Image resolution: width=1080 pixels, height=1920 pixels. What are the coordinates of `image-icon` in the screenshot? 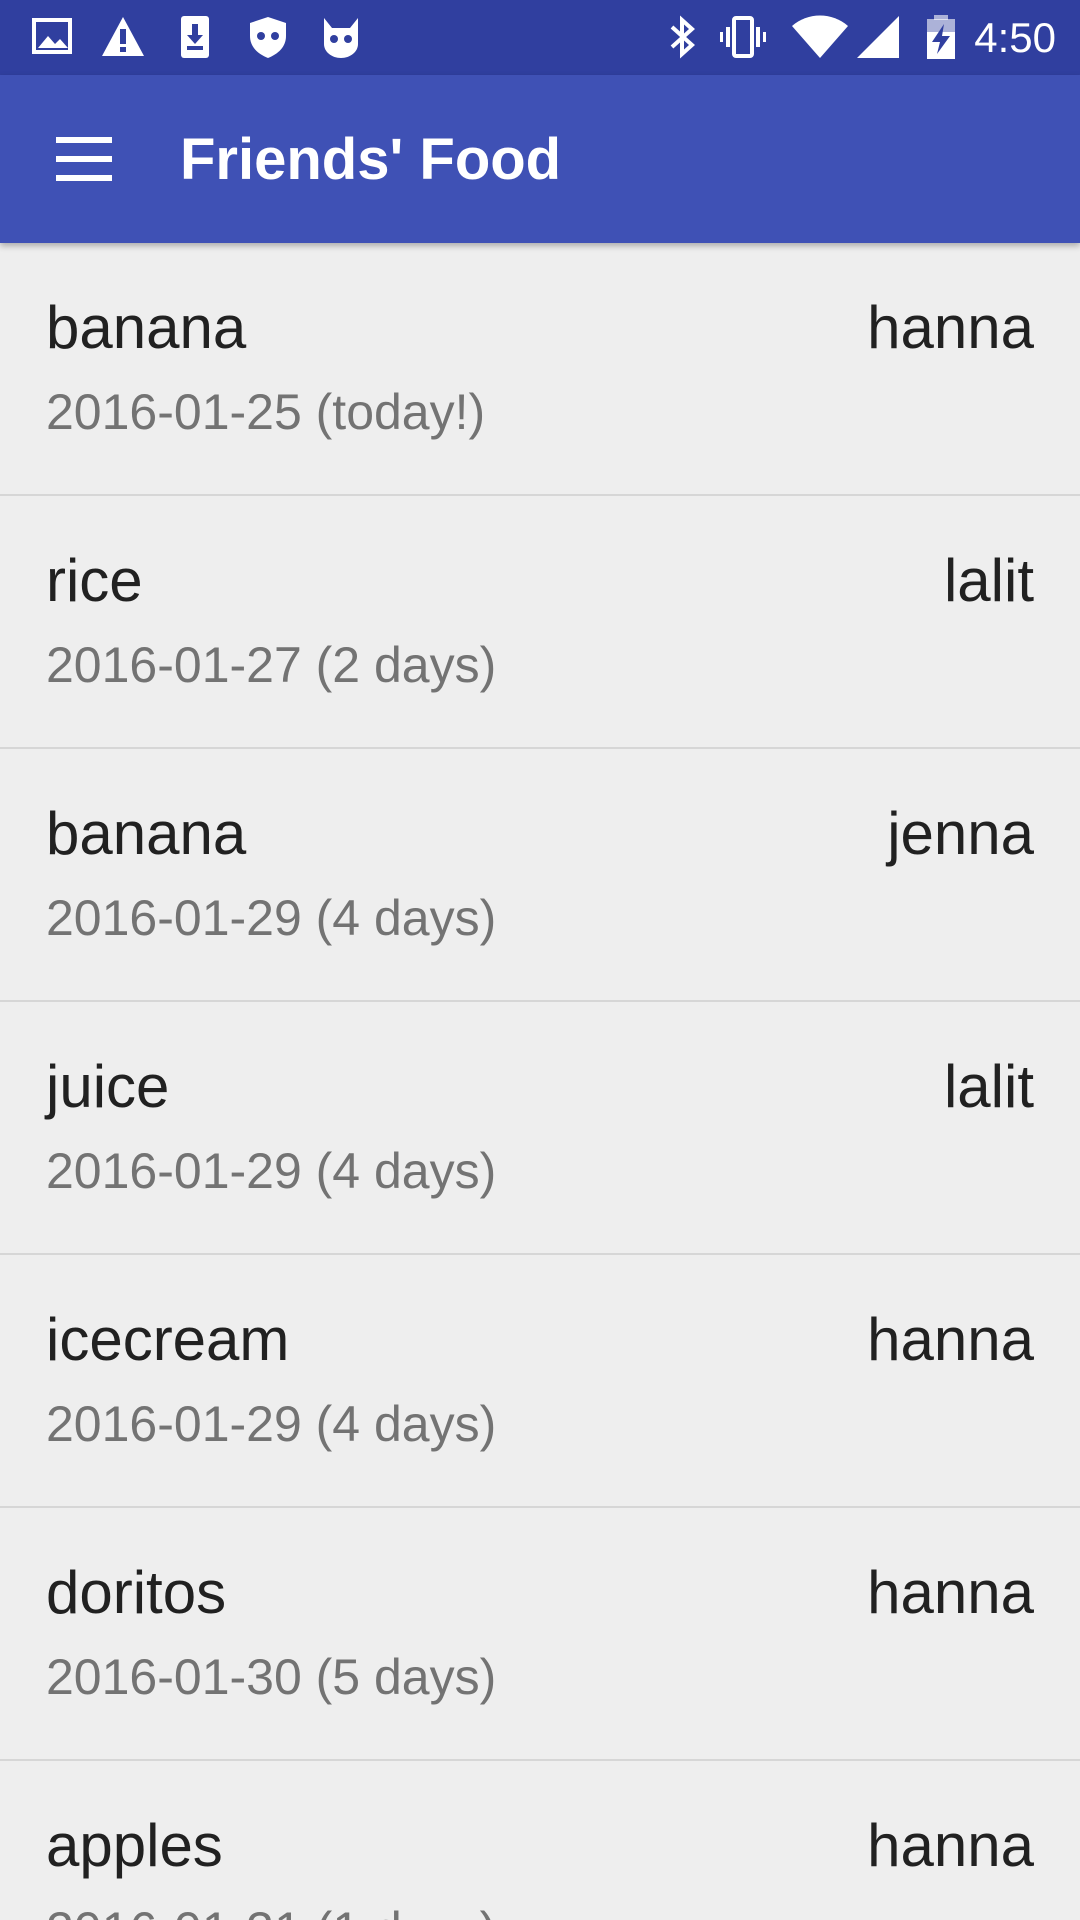 It's located at (53, 37).